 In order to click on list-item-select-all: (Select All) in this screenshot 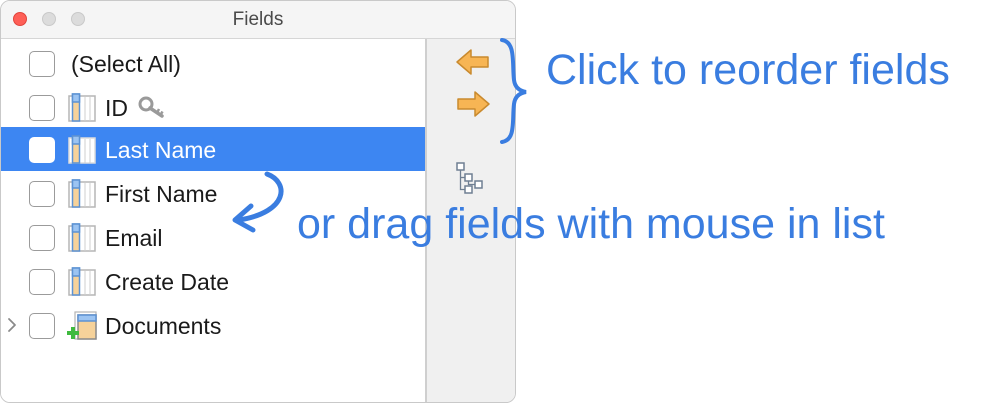, I will do `click(213, 63)`.